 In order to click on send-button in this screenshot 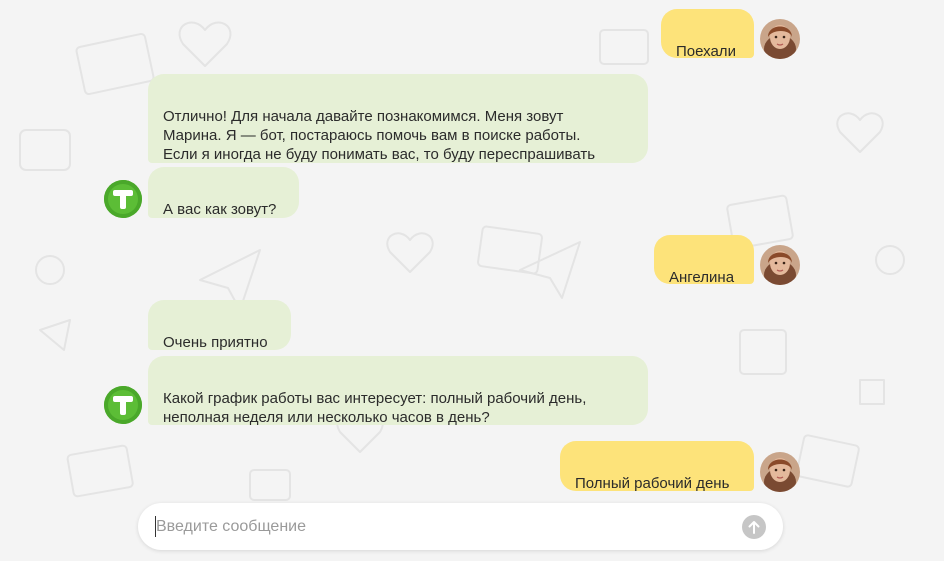, I will do `click(754, 527)`.